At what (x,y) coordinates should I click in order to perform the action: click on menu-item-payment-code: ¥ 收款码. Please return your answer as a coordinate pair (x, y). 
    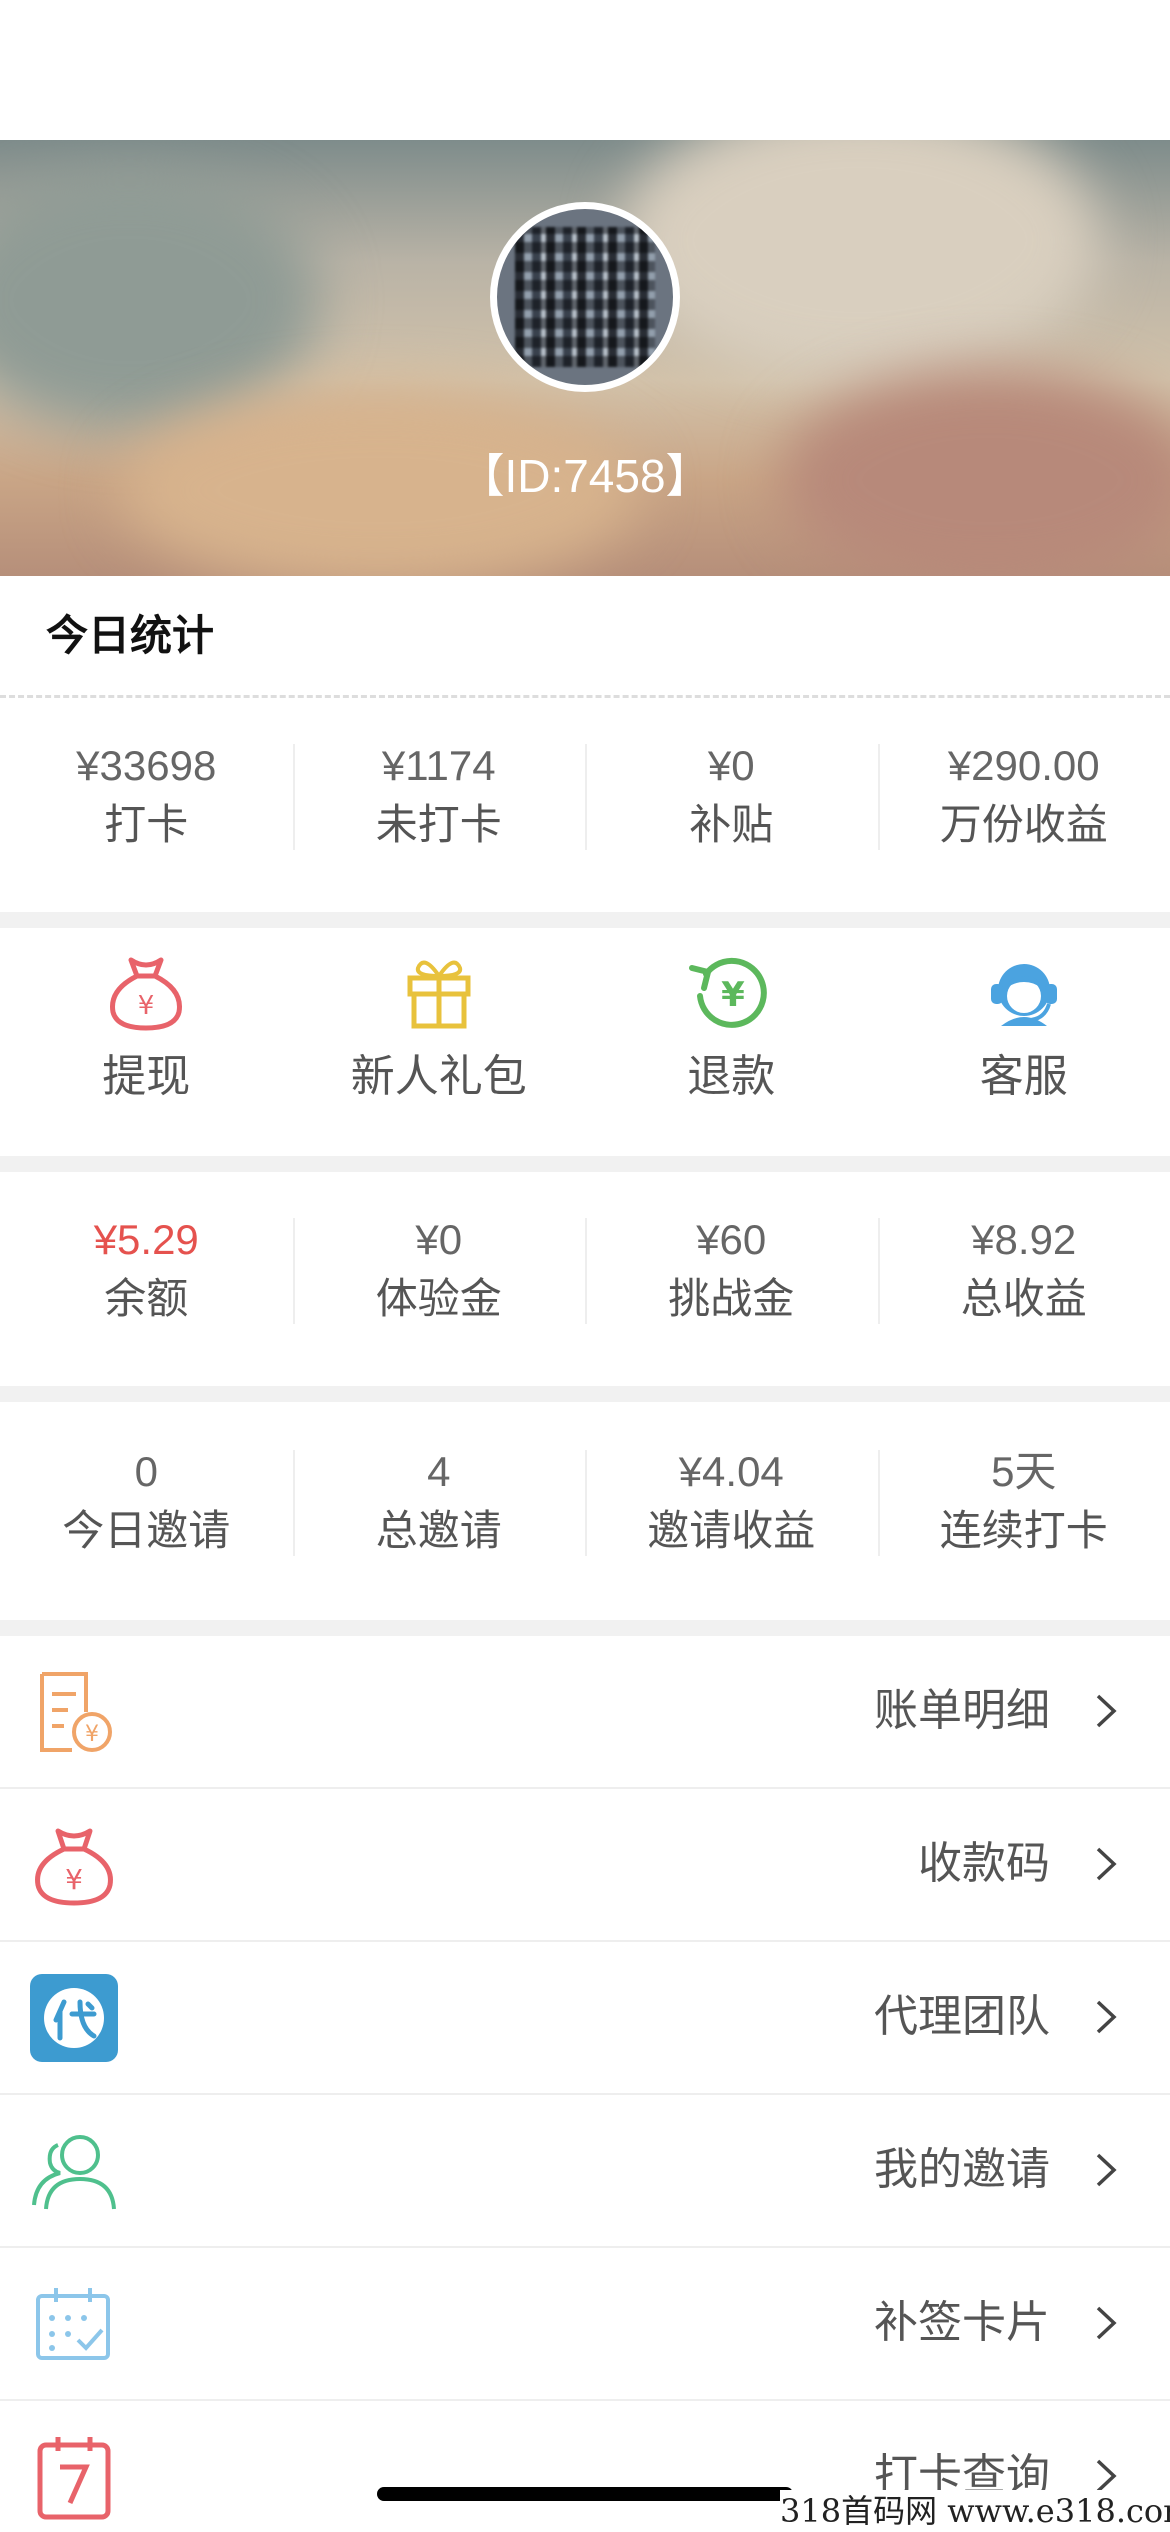
    Looking at the image, I should click on (585, 1865).